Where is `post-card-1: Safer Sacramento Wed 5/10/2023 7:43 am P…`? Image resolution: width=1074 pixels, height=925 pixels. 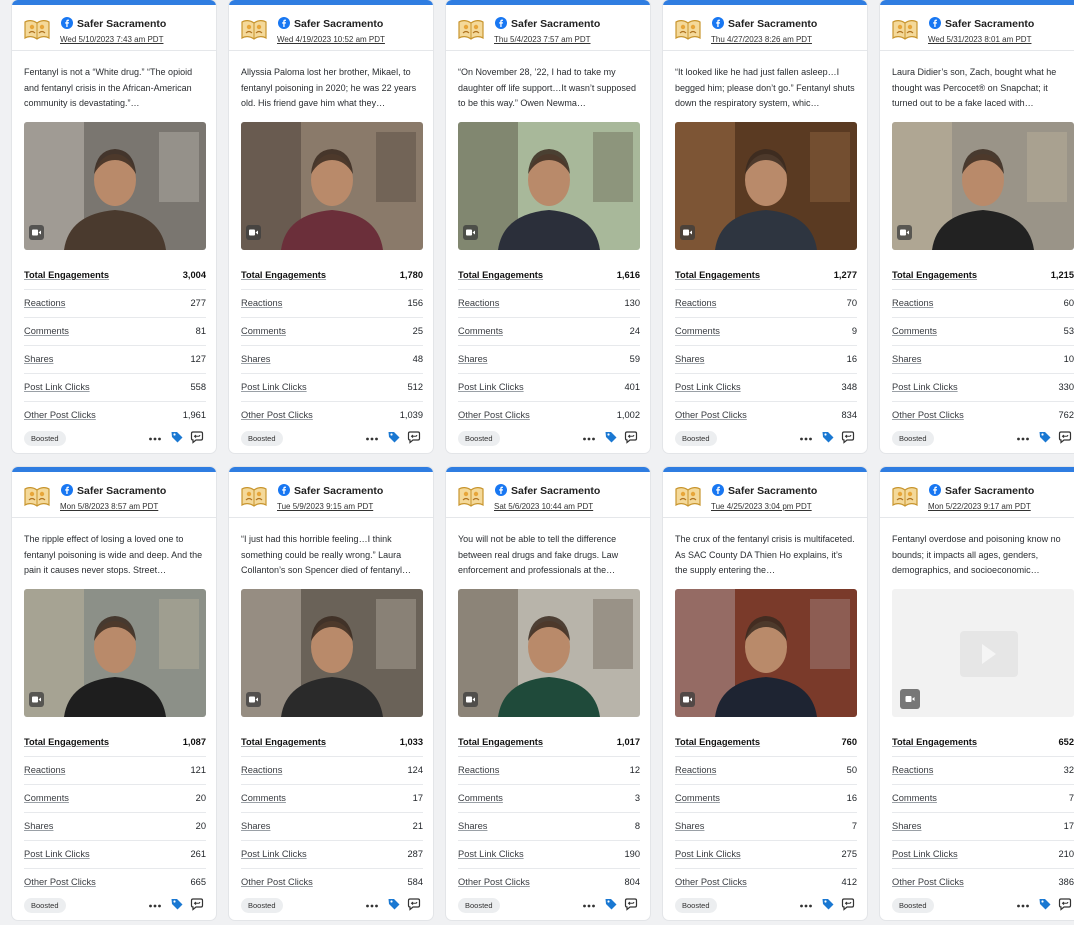
post-card-1: Safer Sacramento Wed 5/10/2023 7:43 am P… is located at coordinates (114, 226).